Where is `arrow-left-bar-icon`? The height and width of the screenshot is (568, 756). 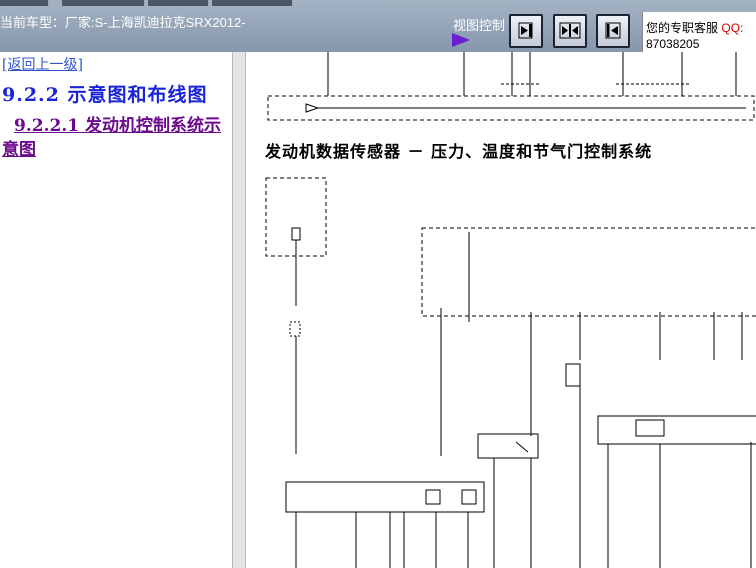 arrow-left-bar-icon is located at coordinates (613, 30).